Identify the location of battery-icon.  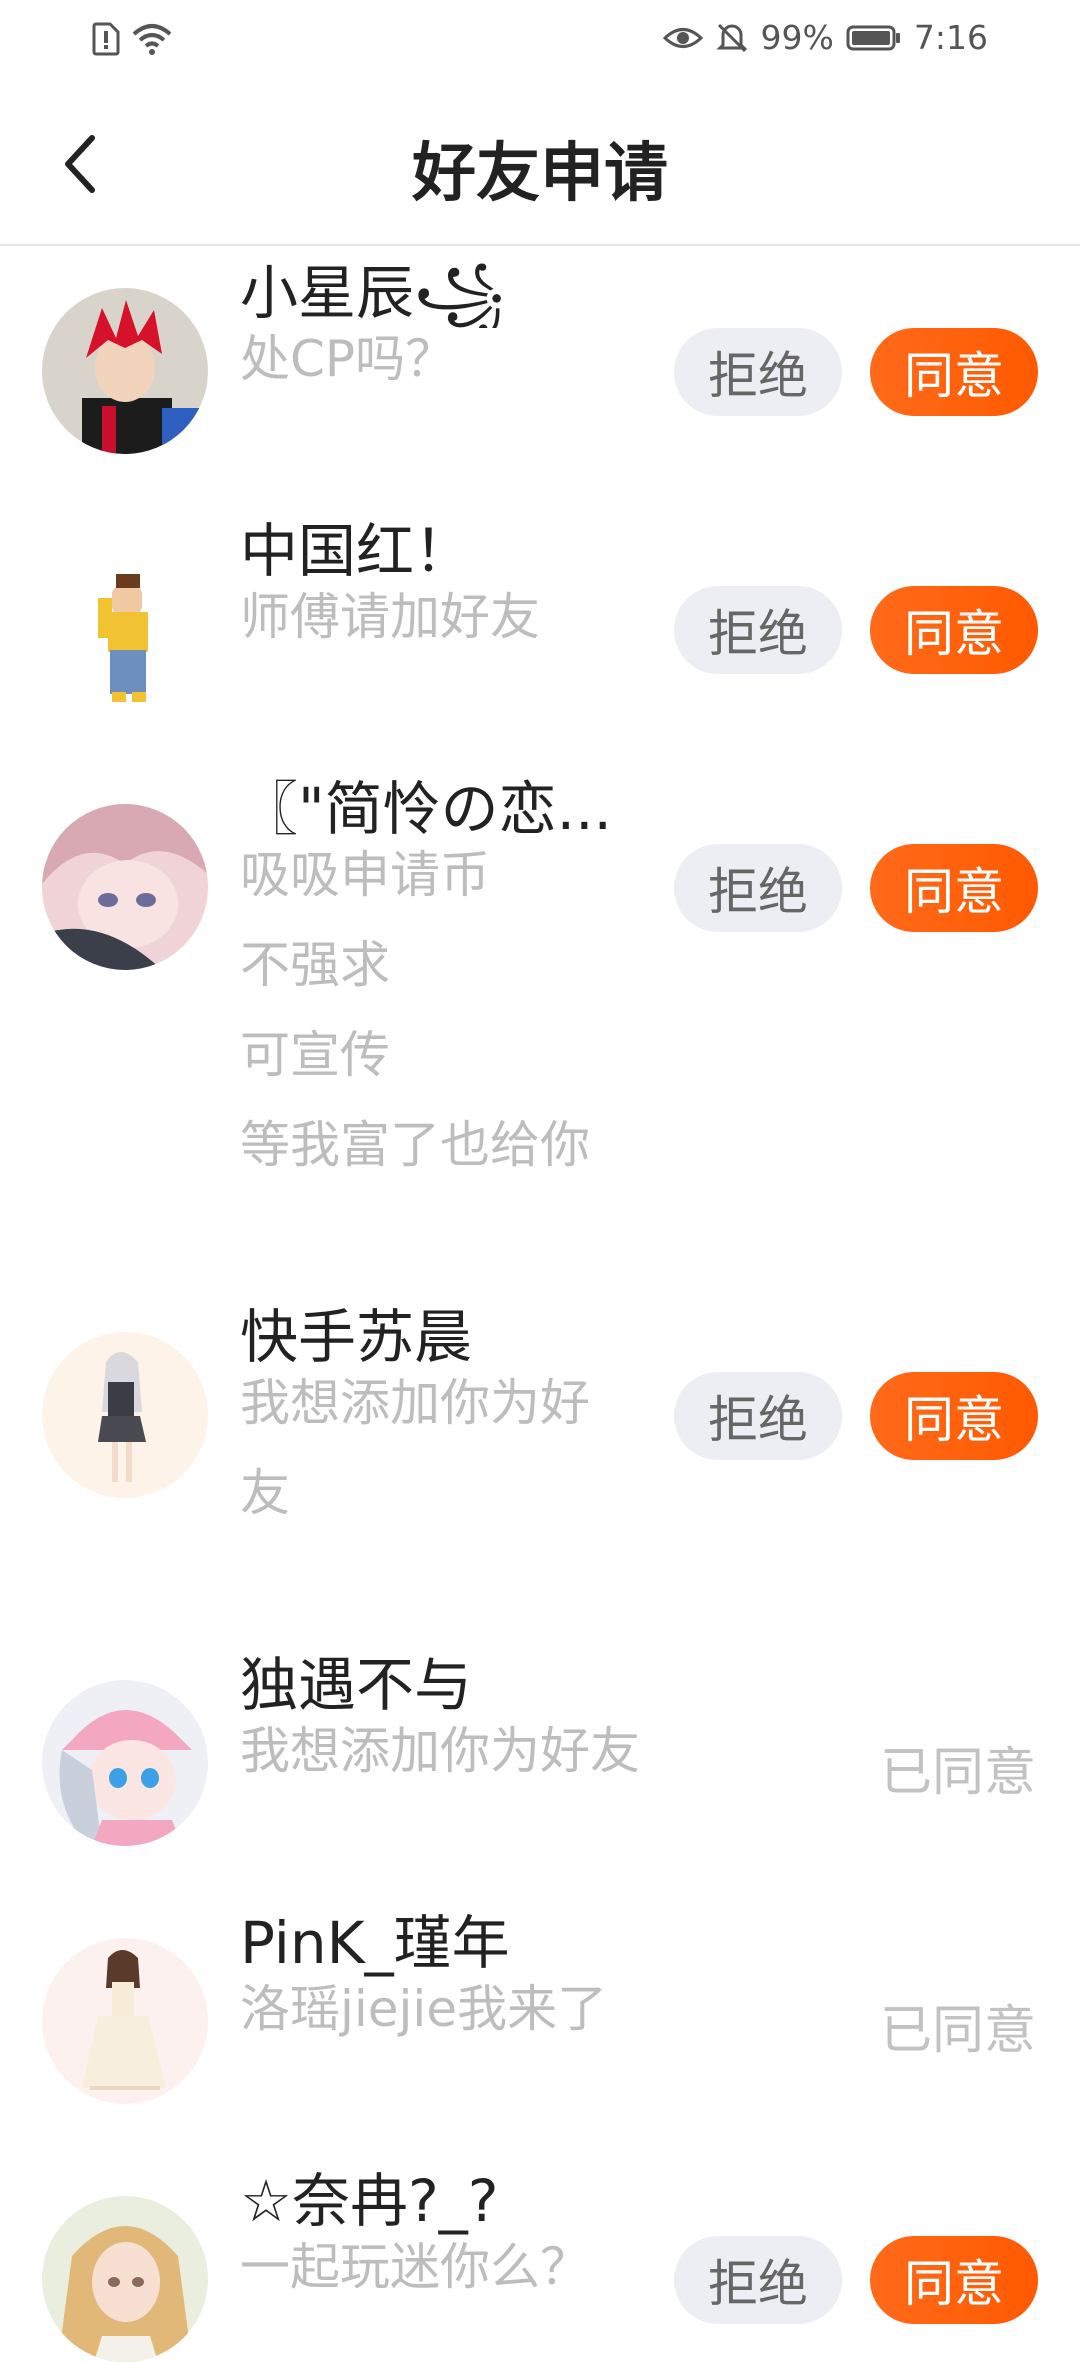
(874, 38).